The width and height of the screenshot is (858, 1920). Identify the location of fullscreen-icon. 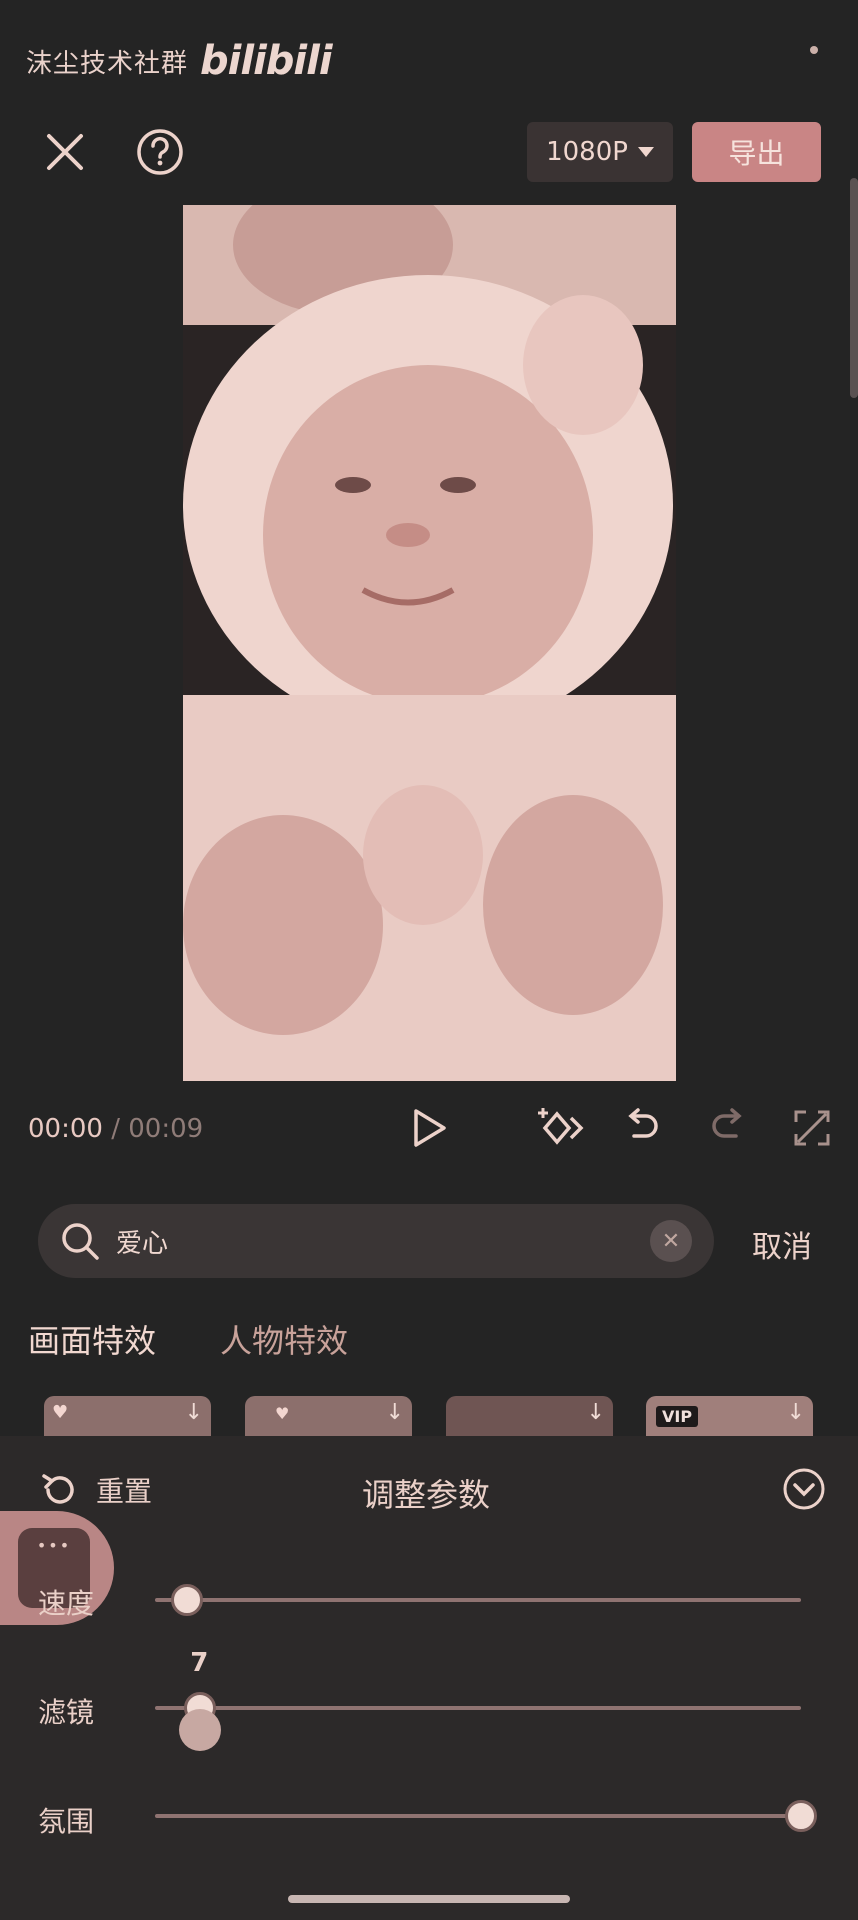
(812, 1128).